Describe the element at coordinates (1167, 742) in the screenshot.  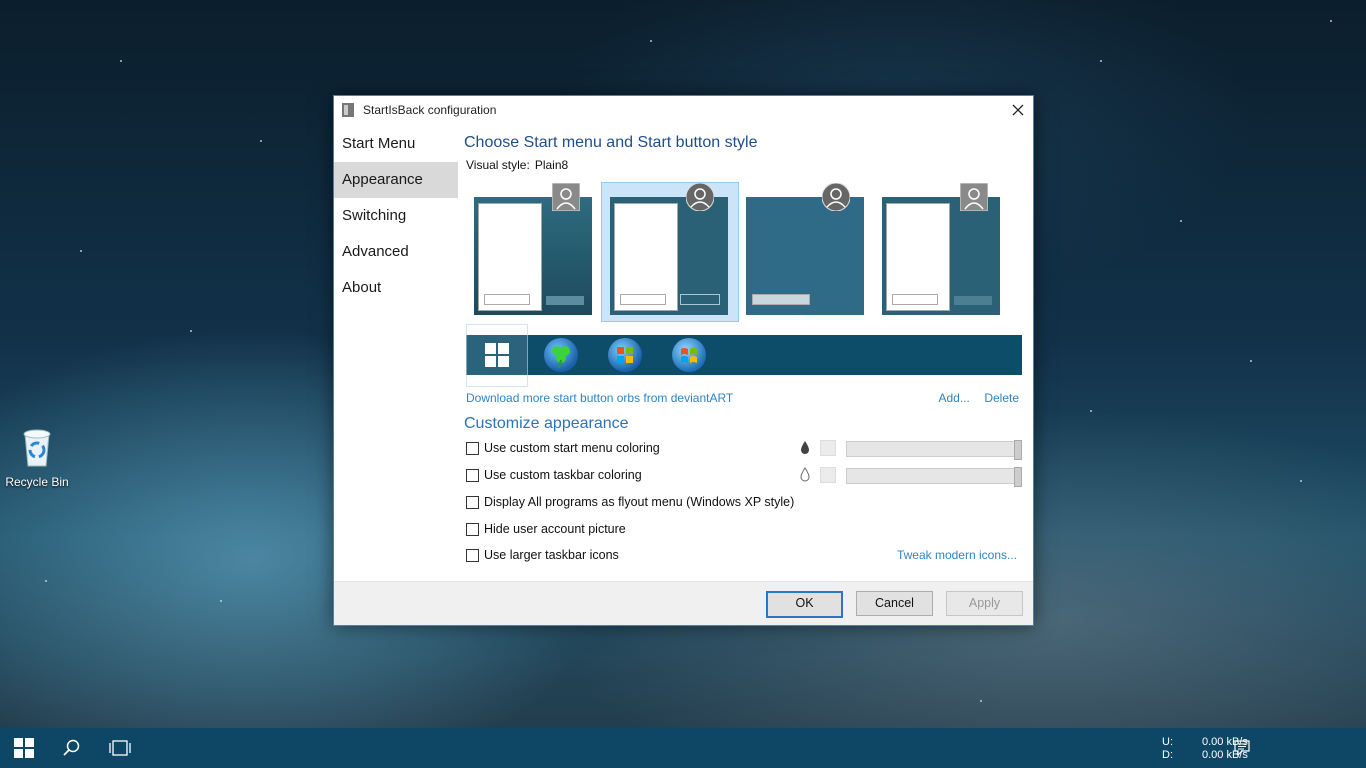
I see `upload-label: U:` at that location.